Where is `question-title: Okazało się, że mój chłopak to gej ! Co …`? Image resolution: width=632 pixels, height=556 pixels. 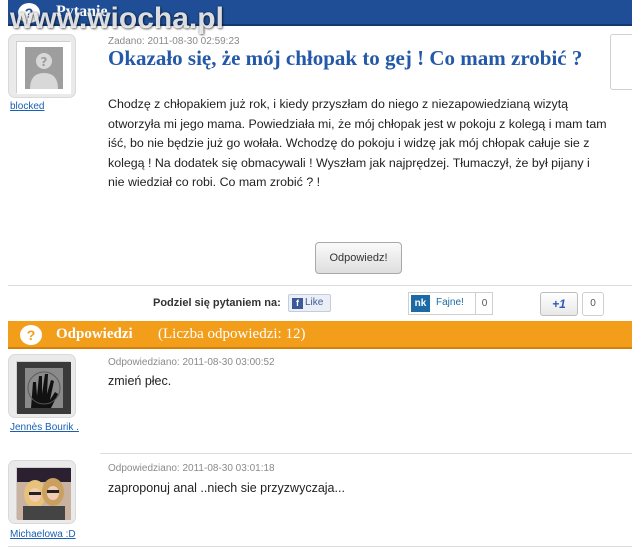
question-title: Okazało się, że mój chłopak to gej ! Co … is located at coordinates (353, 58).